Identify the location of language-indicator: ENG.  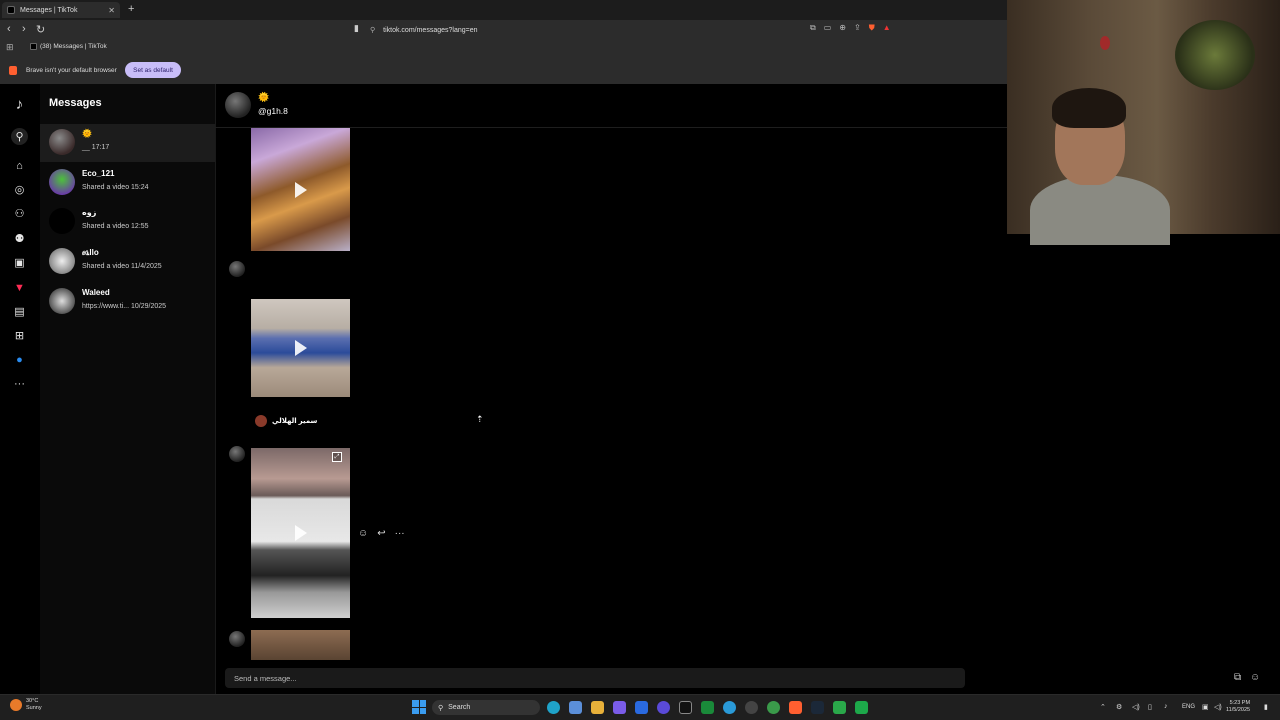
(1188, 707).